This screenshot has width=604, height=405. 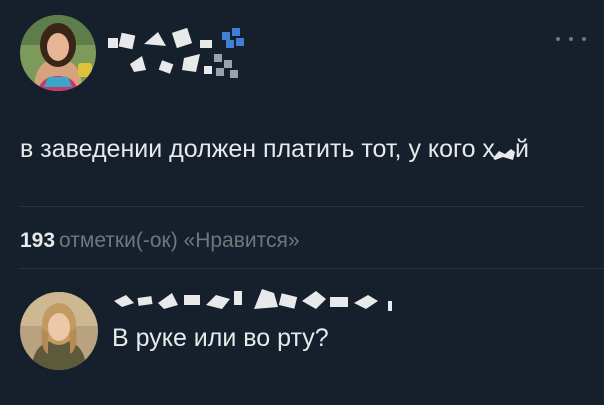 I want to click on reply-text: В руке или во рту?, so click(x=220, y=338).